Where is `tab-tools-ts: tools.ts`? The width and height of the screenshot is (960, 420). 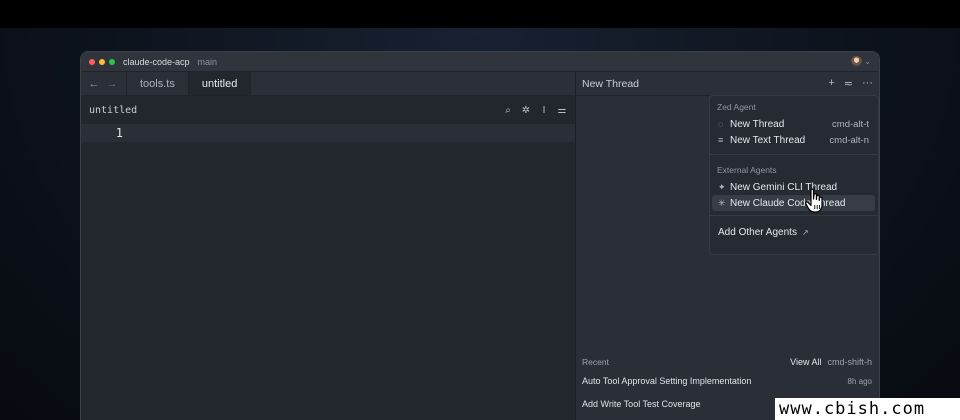 tab-tools-ts: tools.ts is located at coordinates (158, 83).